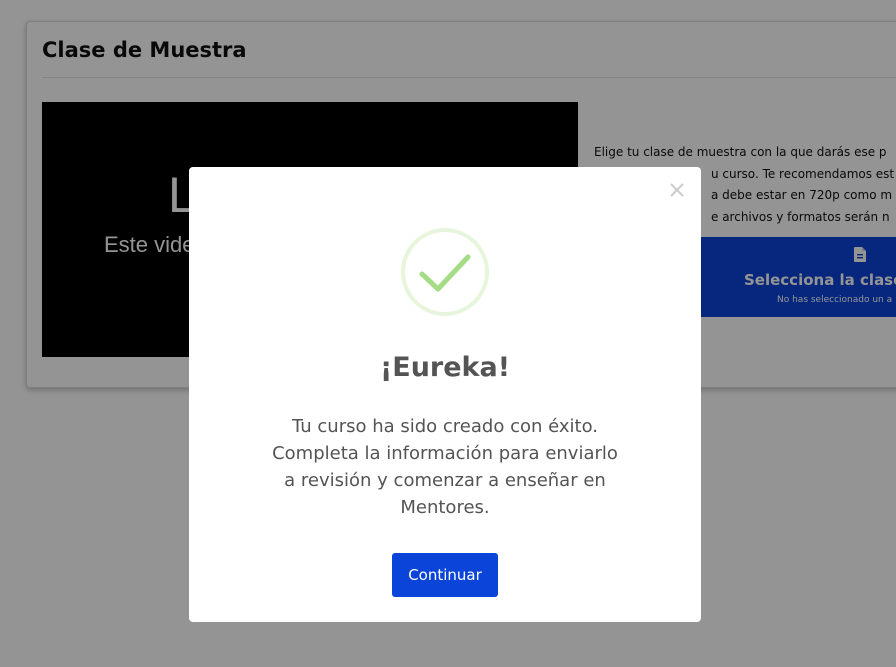 The width and height of the screenshot is (896, 667). What do you see at coordinates (445, 426) in the screenshot?
I see `dialog-message-line: Tu curso ha sido creado con éxito.` at bounding box center [445, 426].